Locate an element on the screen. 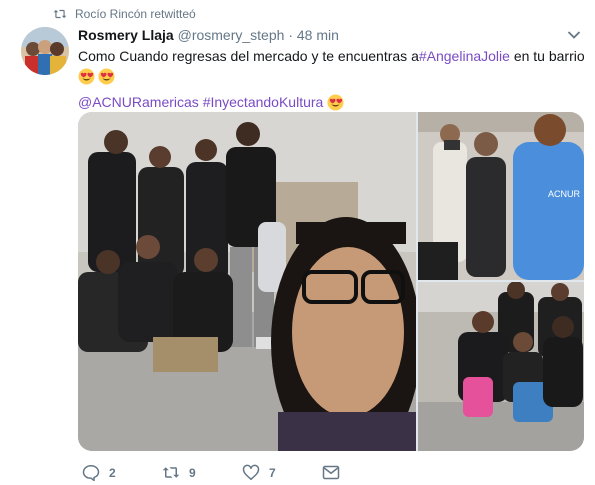 Image resolution: width=595 pixels, height=485 pixels. reply-count: 2 is located at coordinates (112, 472).